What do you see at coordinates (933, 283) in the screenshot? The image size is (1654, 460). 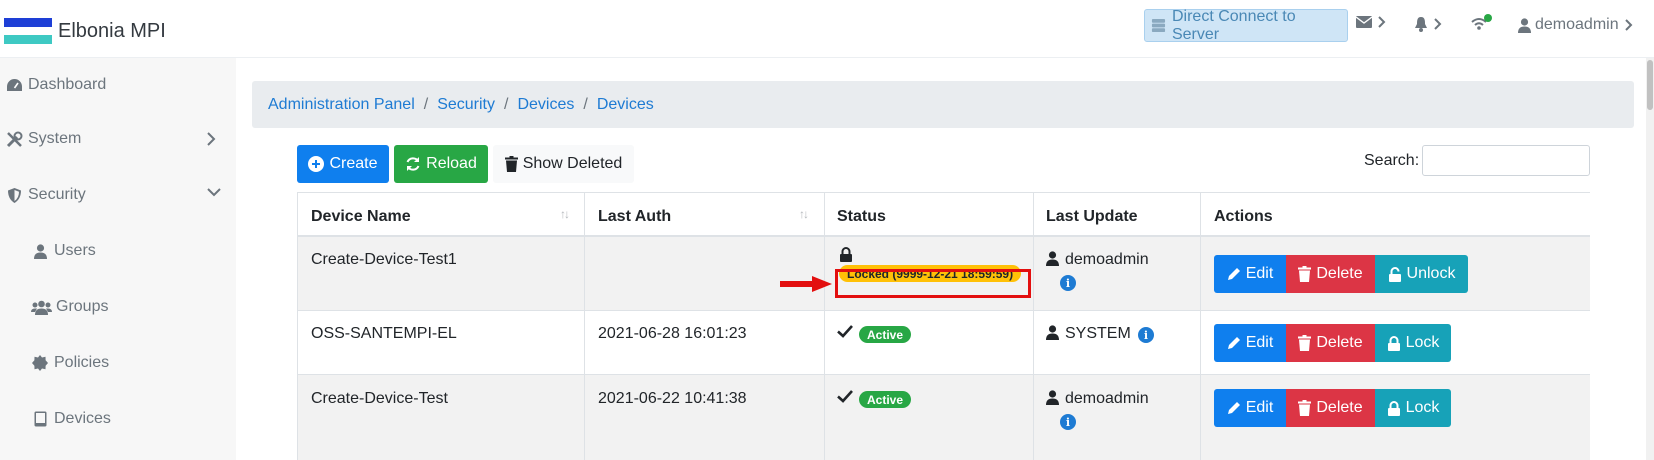 I see `annotation-highlight-box` at bounding box center [933, 283].